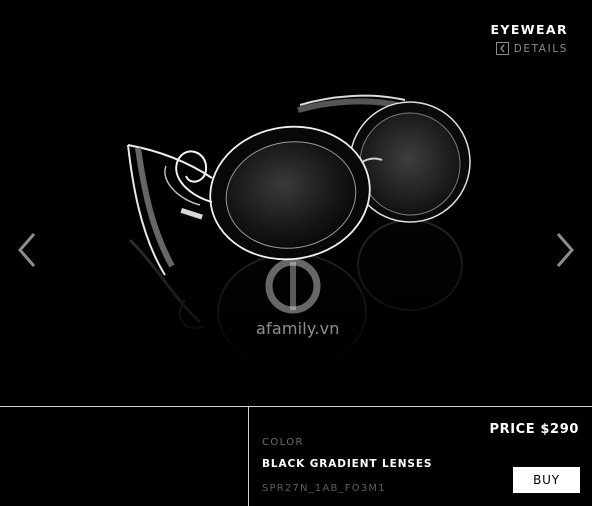 This screenshot has height=506, width=592. What do you see at coordinates (248, 456) in the screenshot?
I see `divider-vertical` at bounding box center [248, 456].